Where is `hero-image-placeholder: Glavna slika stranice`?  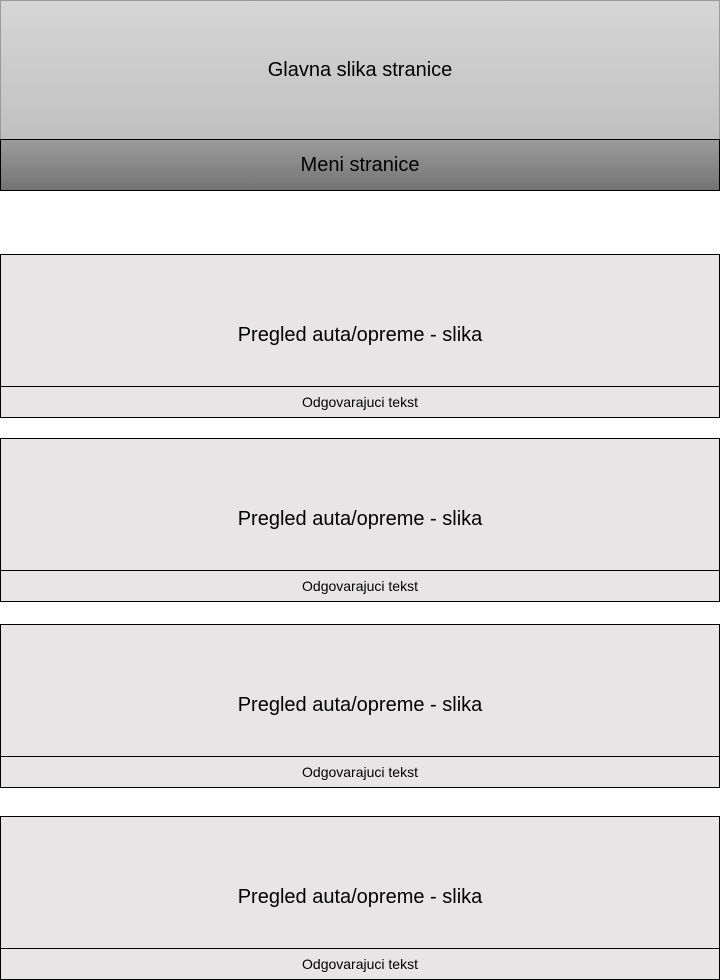 hero-image-placeholder: Glavna slika stranice is located at coordinates (360, 69).